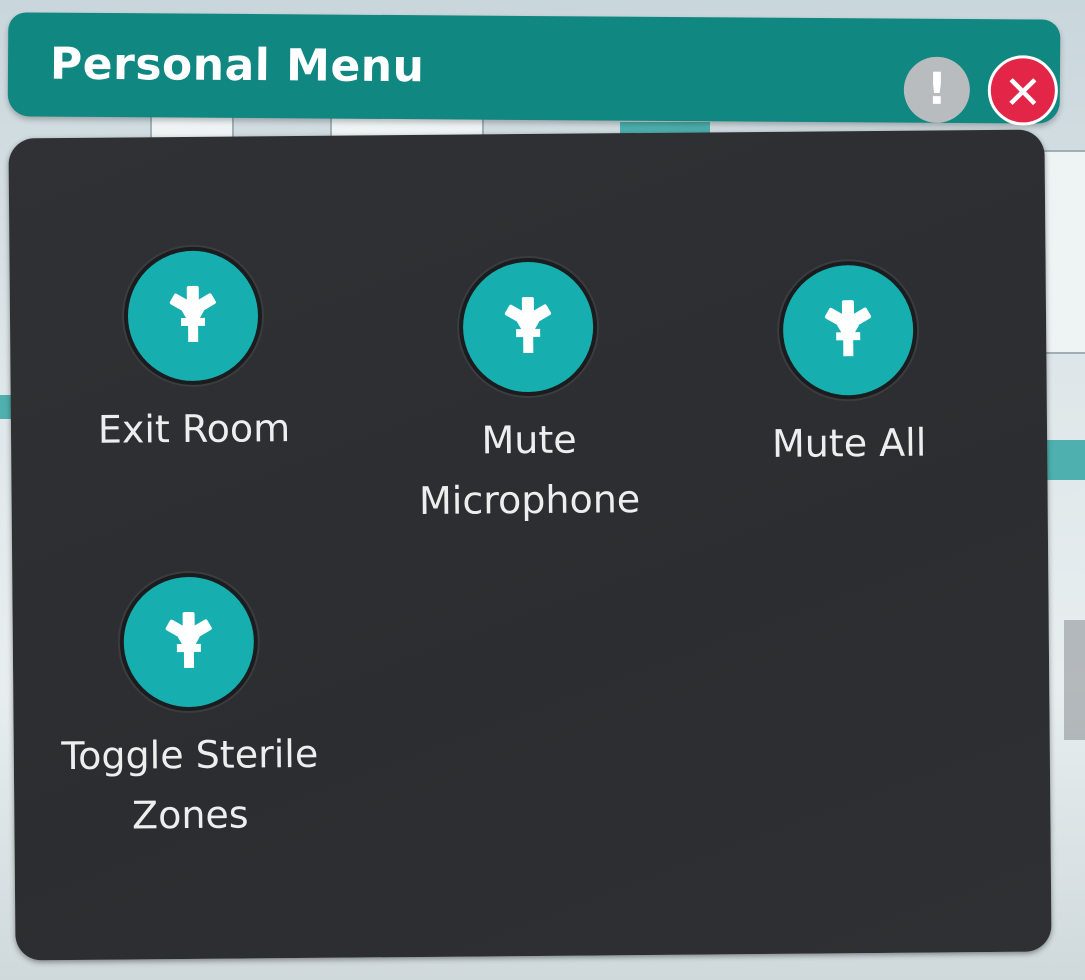  I want to click on mute-microphone-button: Mute Microphone, so click(529, 394).